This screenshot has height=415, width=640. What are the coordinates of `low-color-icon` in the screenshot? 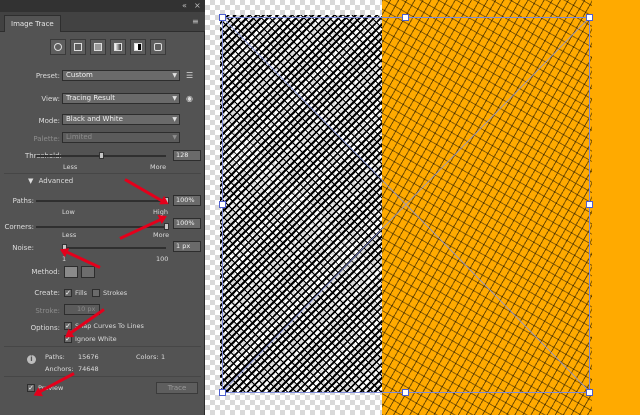 It's located at (98, 47).